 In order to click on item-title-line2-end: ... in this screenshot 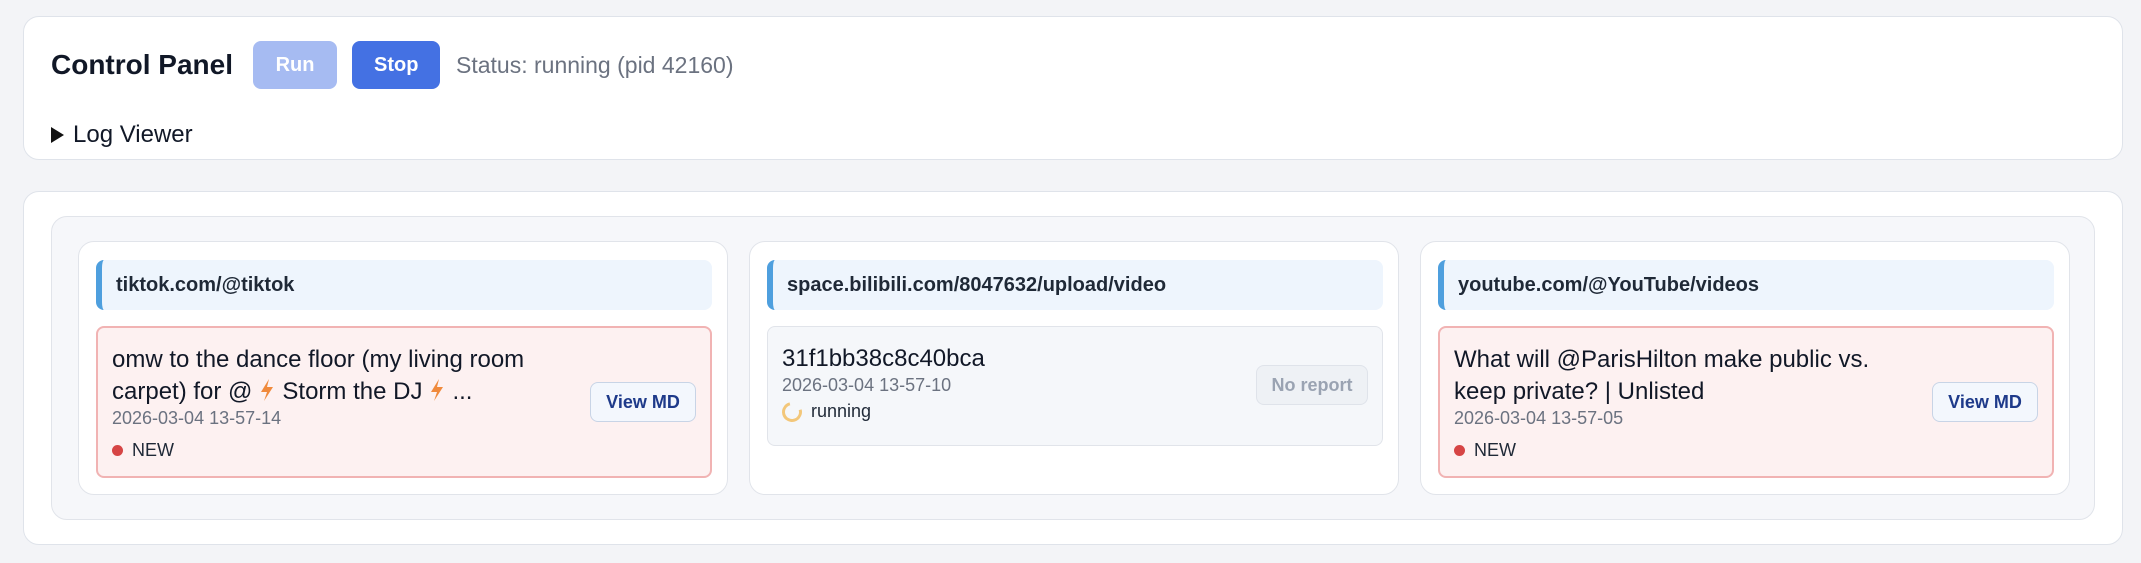, I will do `click(462, 391)`.